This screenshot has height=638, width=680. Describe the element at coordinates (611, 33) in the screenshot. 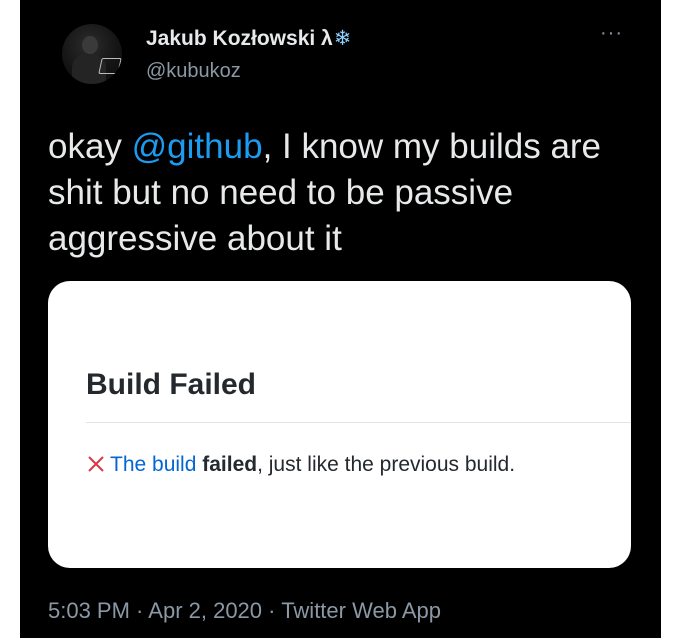

I see `ellipsis-icon: ···` at that location.